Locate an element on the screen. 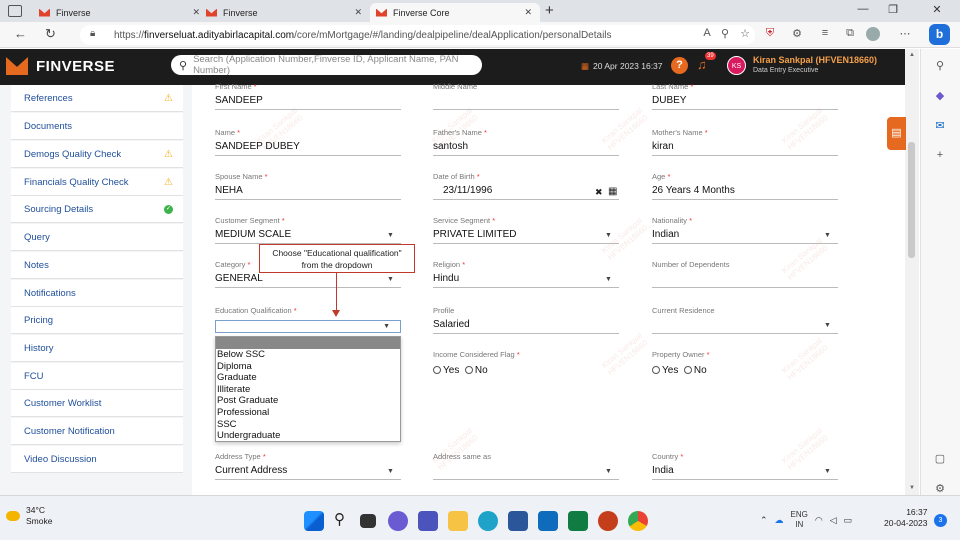  language-indicator: ENG IN is located at coordinates (799, 520).